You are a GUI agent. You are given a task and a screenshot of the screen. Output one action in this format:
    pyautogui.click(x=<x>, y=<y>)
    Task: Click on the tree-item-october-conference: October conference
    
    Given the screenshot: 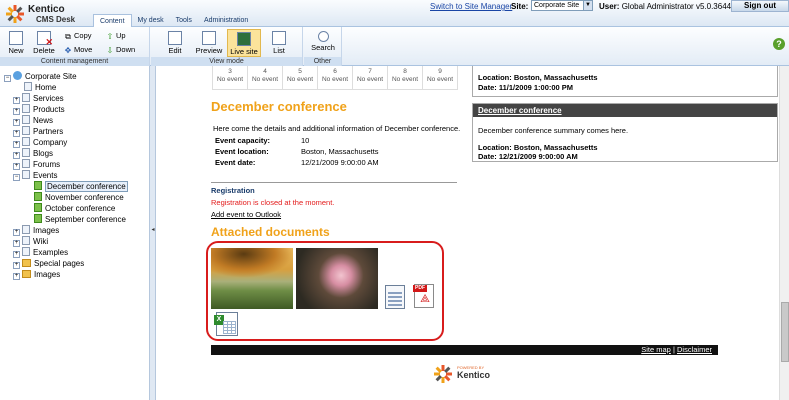 What is the action you would take?
    pyautogui.click(x=74, y=208)
    